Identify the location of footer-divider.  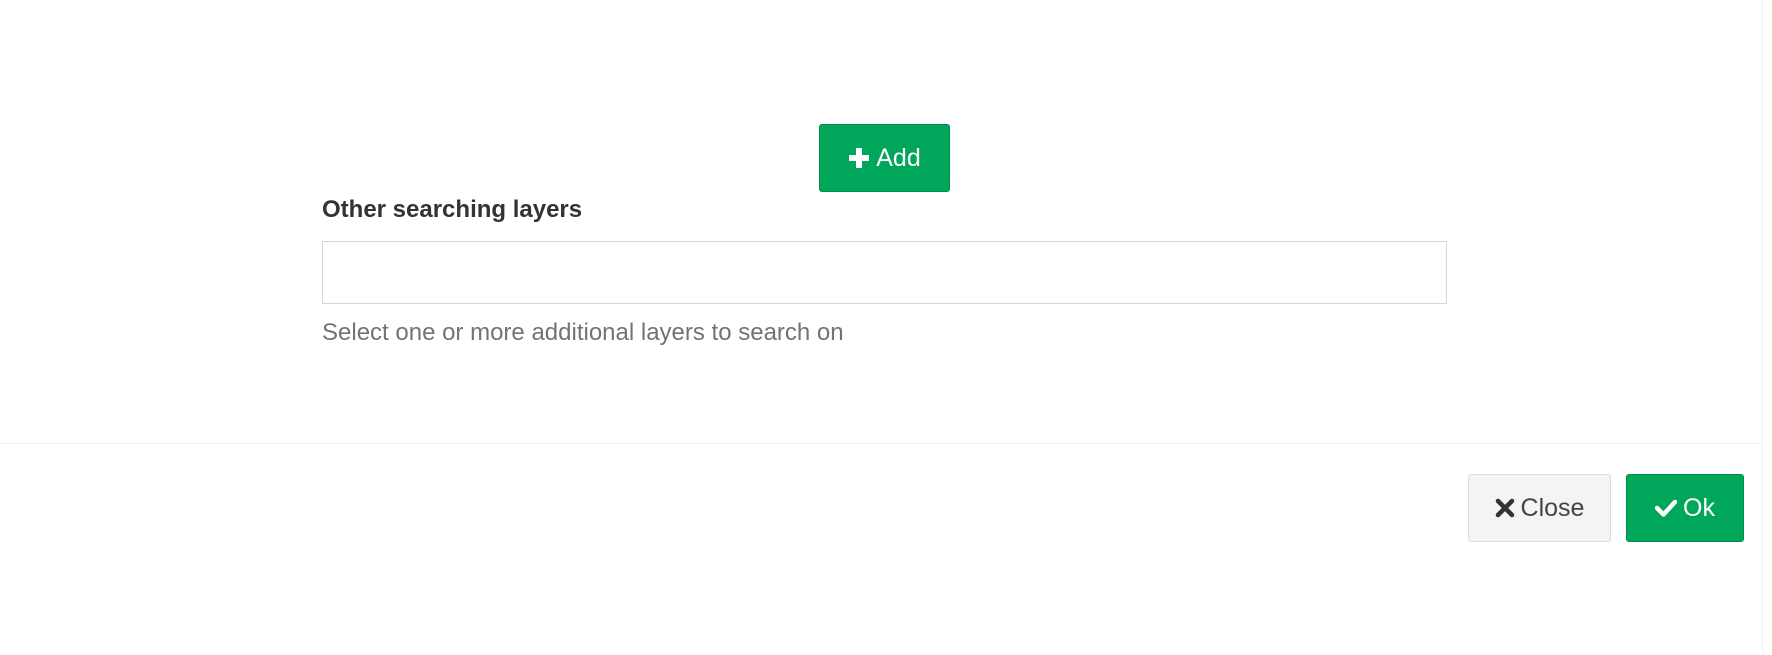
(881, 443).